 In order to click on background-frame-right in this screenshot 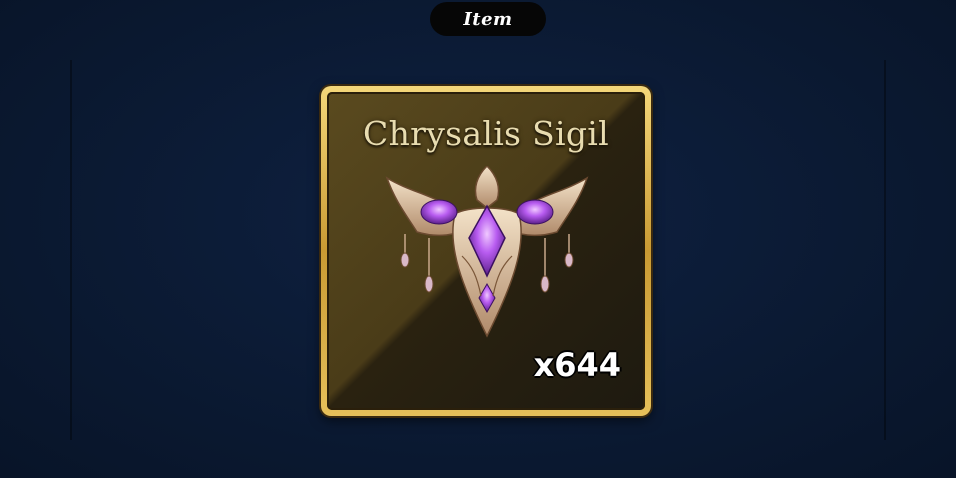, I will do `click(885, 250)`.